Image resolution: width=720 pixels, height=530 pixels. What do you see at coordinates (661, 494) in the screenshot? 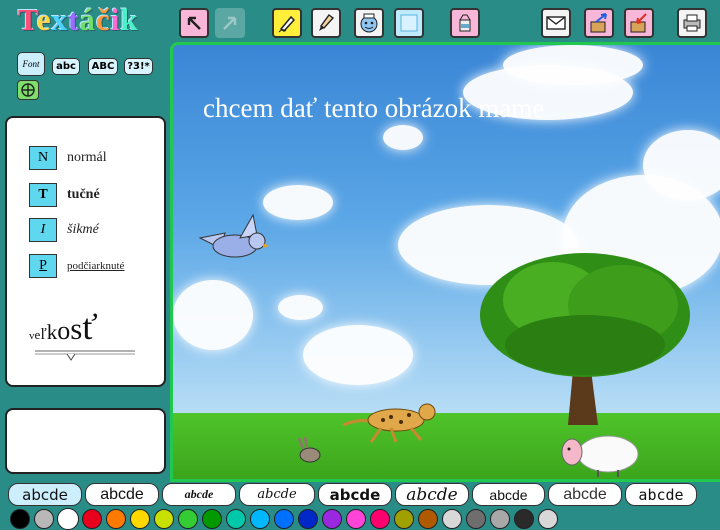
I see `font-sample-9: abcde` at bounding box center [661, 494].